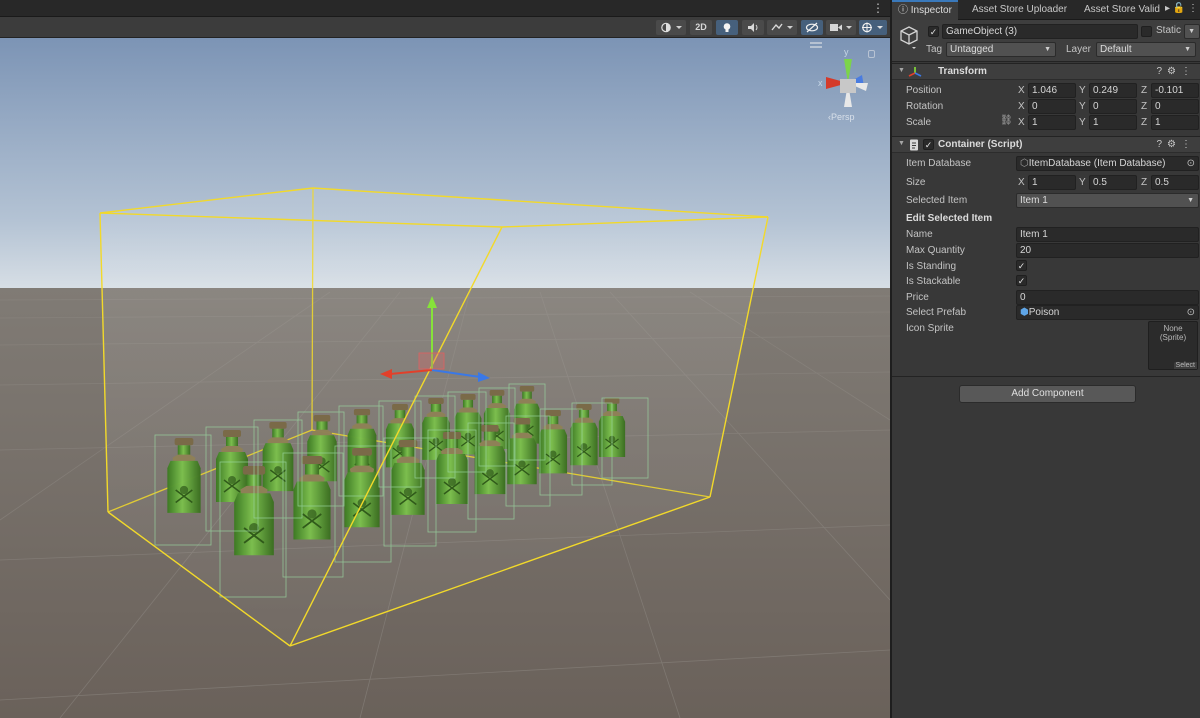 Image resolution: width=1200 pixels, height=718 pixels. Describe the element at coordinates (727, 27) in the screenshot. I see `lighting-toggle-button` at that location.